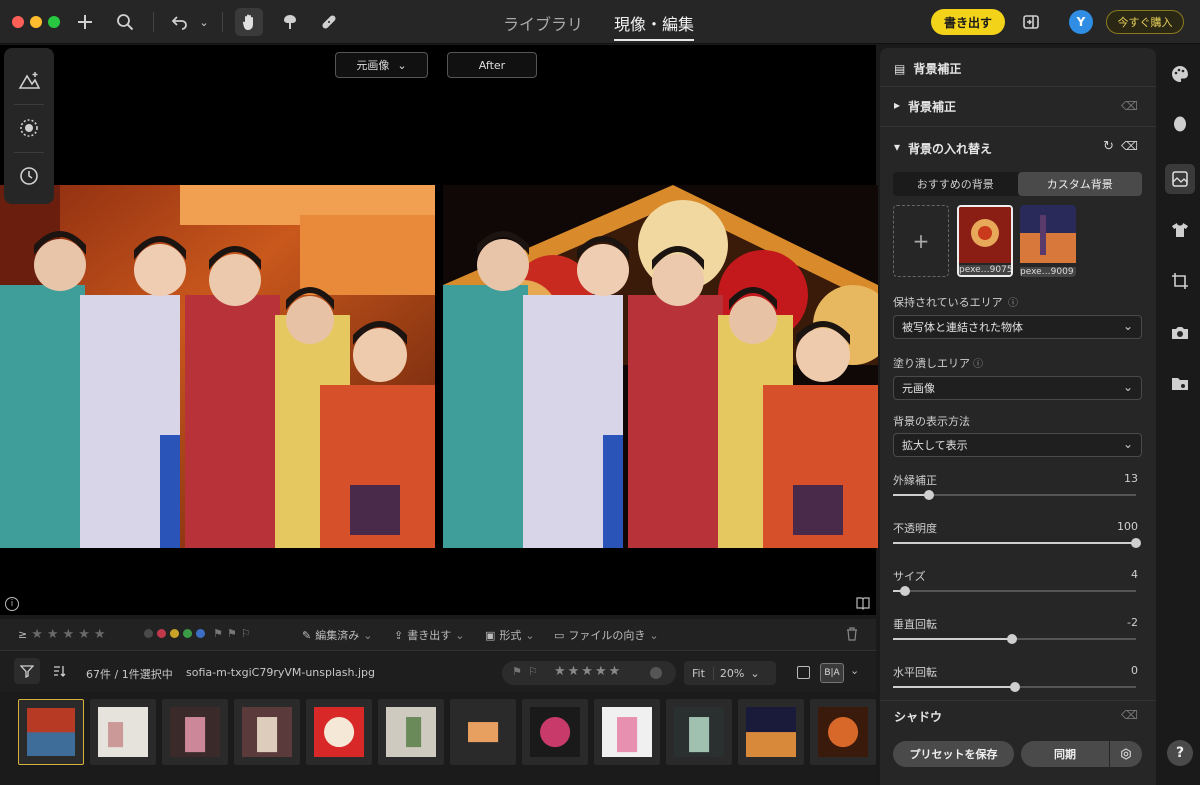  Describe the element at coordinates (29, 80) in the screenshot. I see `landscape-sparkle-icon` at that location.